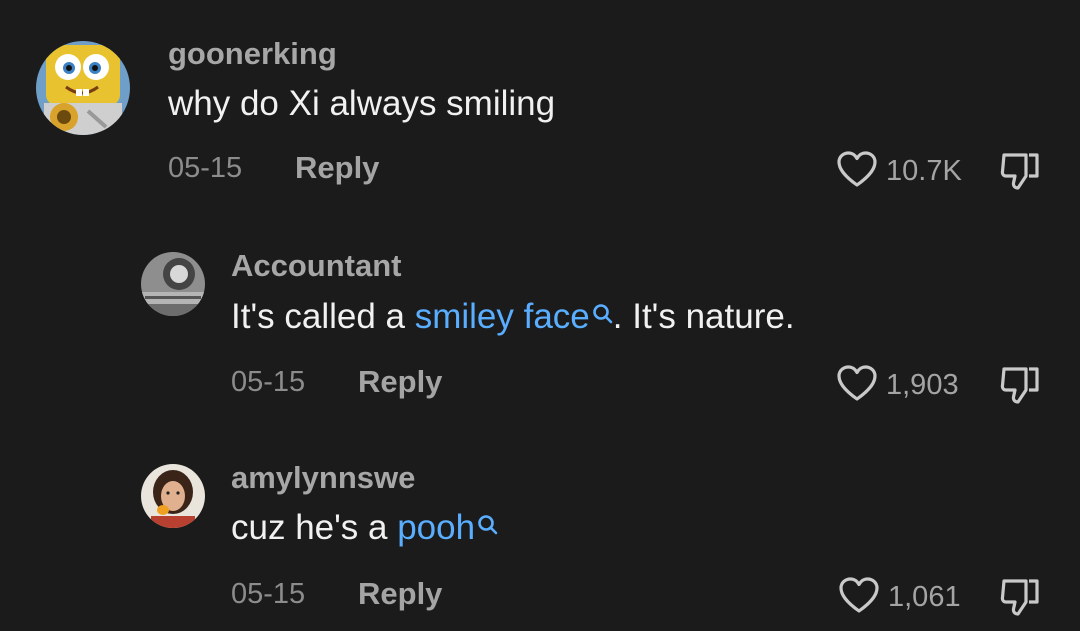  I want to click on comment-text: It's called a smiley face . It's nature., so click(513, 317).